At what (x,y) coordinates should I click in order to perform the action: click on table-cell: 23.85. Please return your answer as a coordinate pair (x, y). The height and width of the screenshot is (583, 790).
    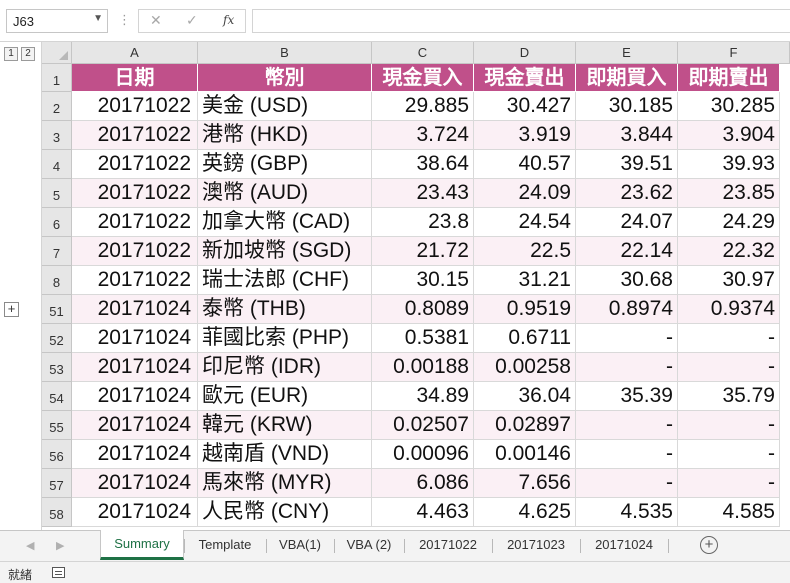
    Looking at the image, I should click on (729, 193).